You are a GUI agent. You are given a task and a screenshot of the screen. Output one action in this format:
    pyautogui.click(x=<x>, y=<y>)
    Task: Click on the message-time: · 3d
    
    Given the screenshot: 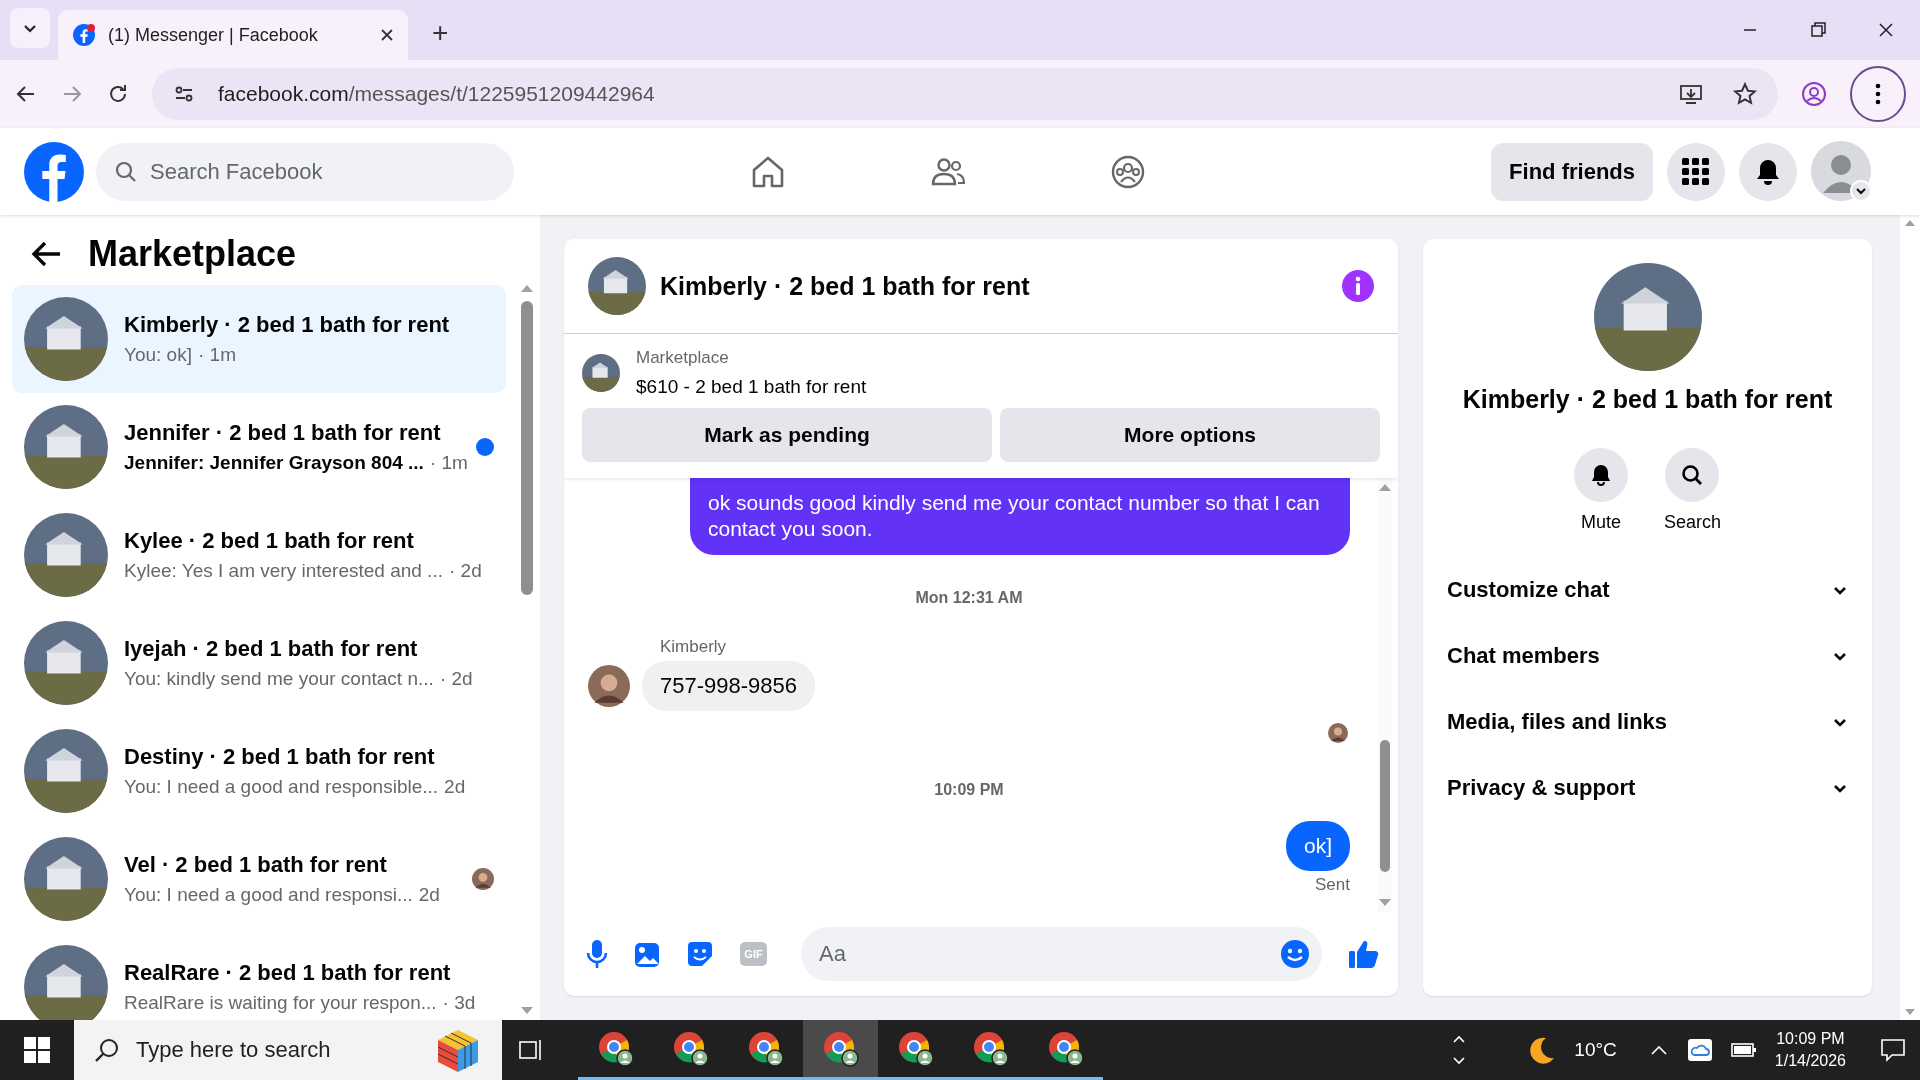 What is the action you would take?
    pyautogui.click(x=459, y=1003)
    